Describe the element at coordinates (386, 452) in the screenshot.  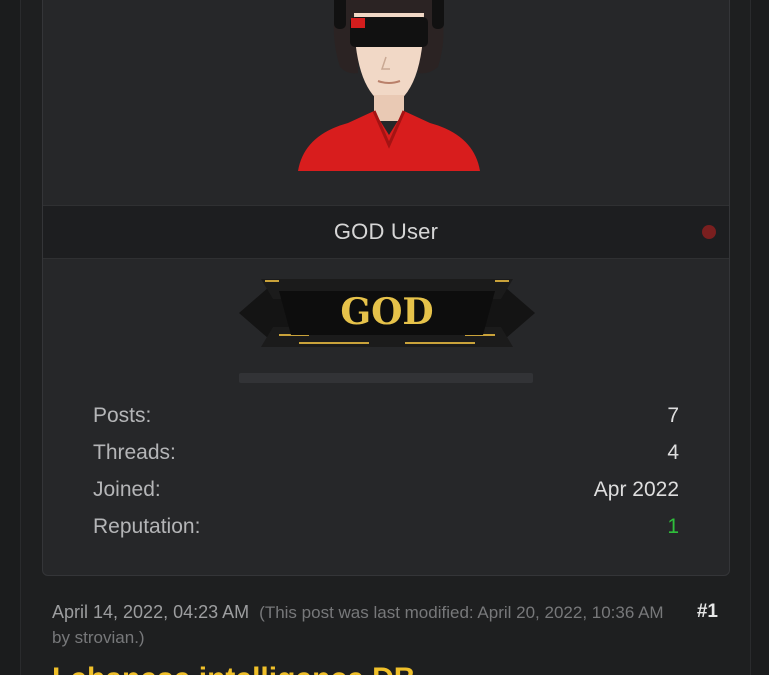
I see `stat-row-threads: Threads: 4` at that location.